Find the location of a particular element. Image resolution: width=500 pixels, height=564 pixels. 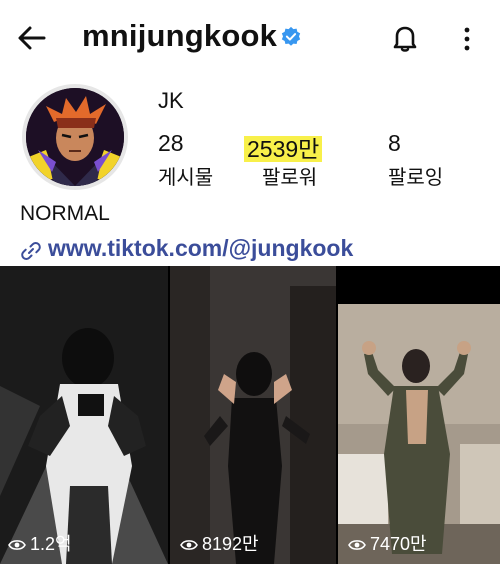

followers-label: 팔로워 is located at coordinates (290, 178).